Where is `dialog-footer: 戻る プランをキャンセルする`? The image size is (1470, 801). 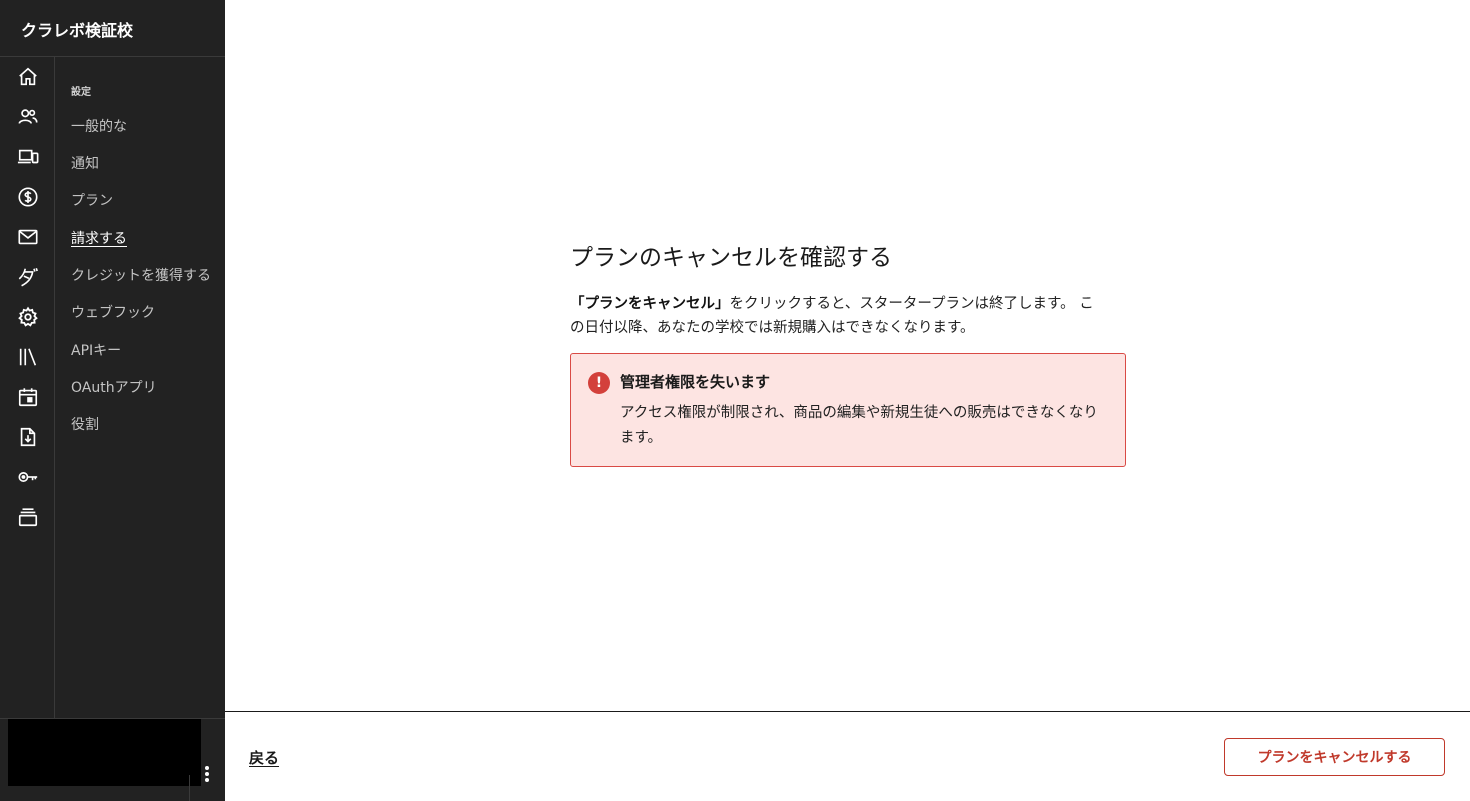 dialog-footer: 戻る プランをキャンセルする is located at coordinates (847, 756).